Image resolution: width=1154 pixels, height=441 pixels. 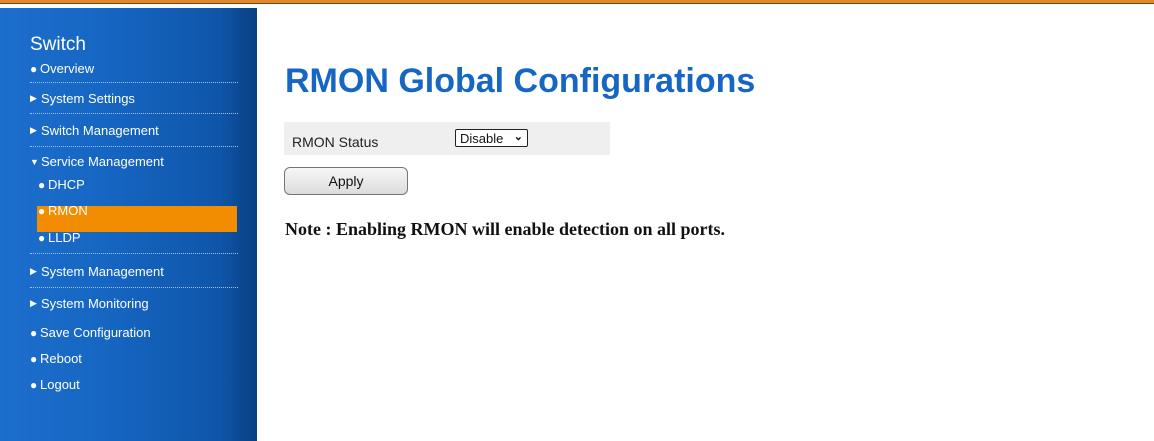 I want to click on apply-button: Apply, so click(x=346, y=181).